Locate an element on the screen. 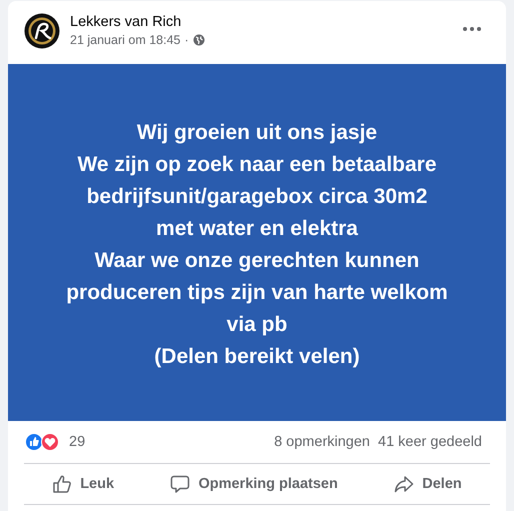  globe-icon is located at coordinates (198, 40).